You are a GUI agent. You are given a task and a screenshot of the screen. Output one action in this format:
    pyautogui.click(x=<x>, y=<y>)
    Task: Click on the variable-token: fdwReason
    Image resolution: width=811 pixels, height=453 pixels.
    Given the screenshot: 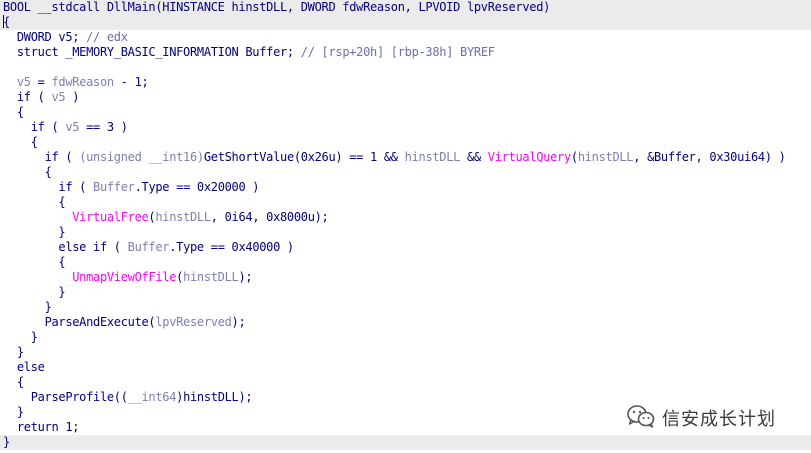 What is the action you would take?
    pyautogui.click(x=83, y=82)
    